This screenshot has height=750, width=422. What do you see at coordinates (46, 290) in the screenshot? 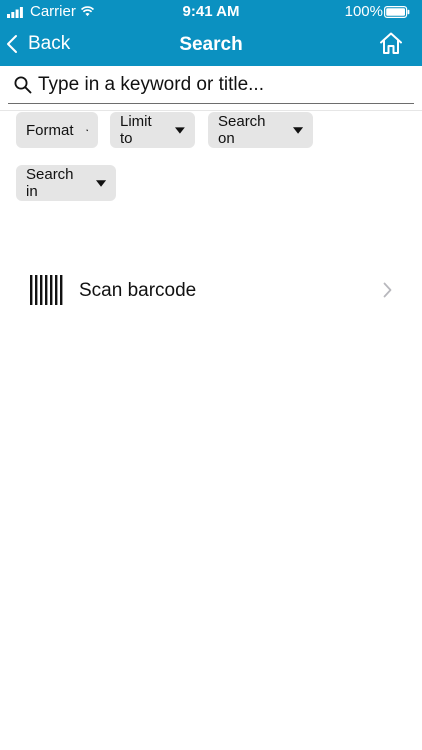
I see `barcode-icon` at bounding box center [46, 290].